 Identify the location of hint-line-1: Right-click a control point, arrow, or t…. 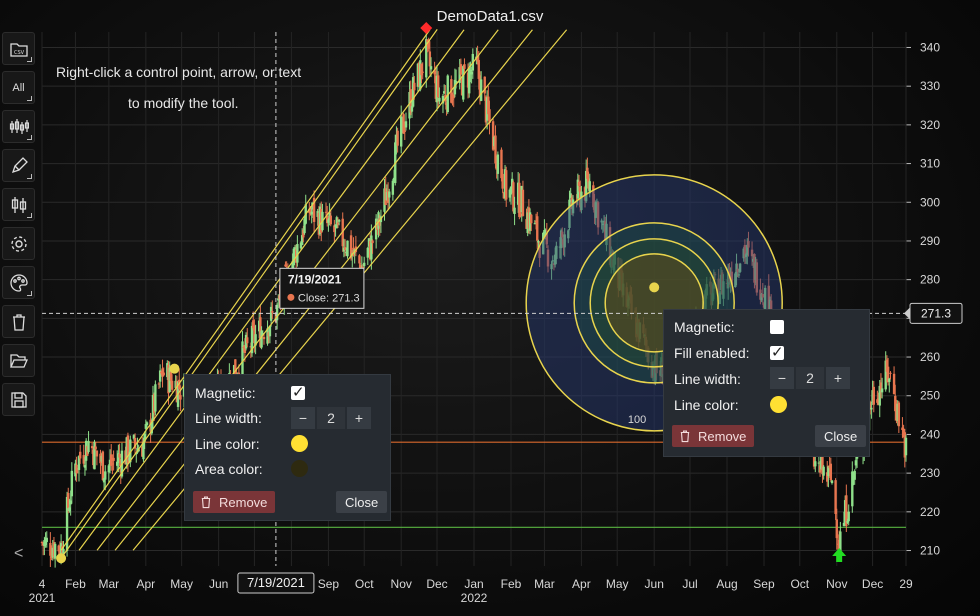
(179, 72).